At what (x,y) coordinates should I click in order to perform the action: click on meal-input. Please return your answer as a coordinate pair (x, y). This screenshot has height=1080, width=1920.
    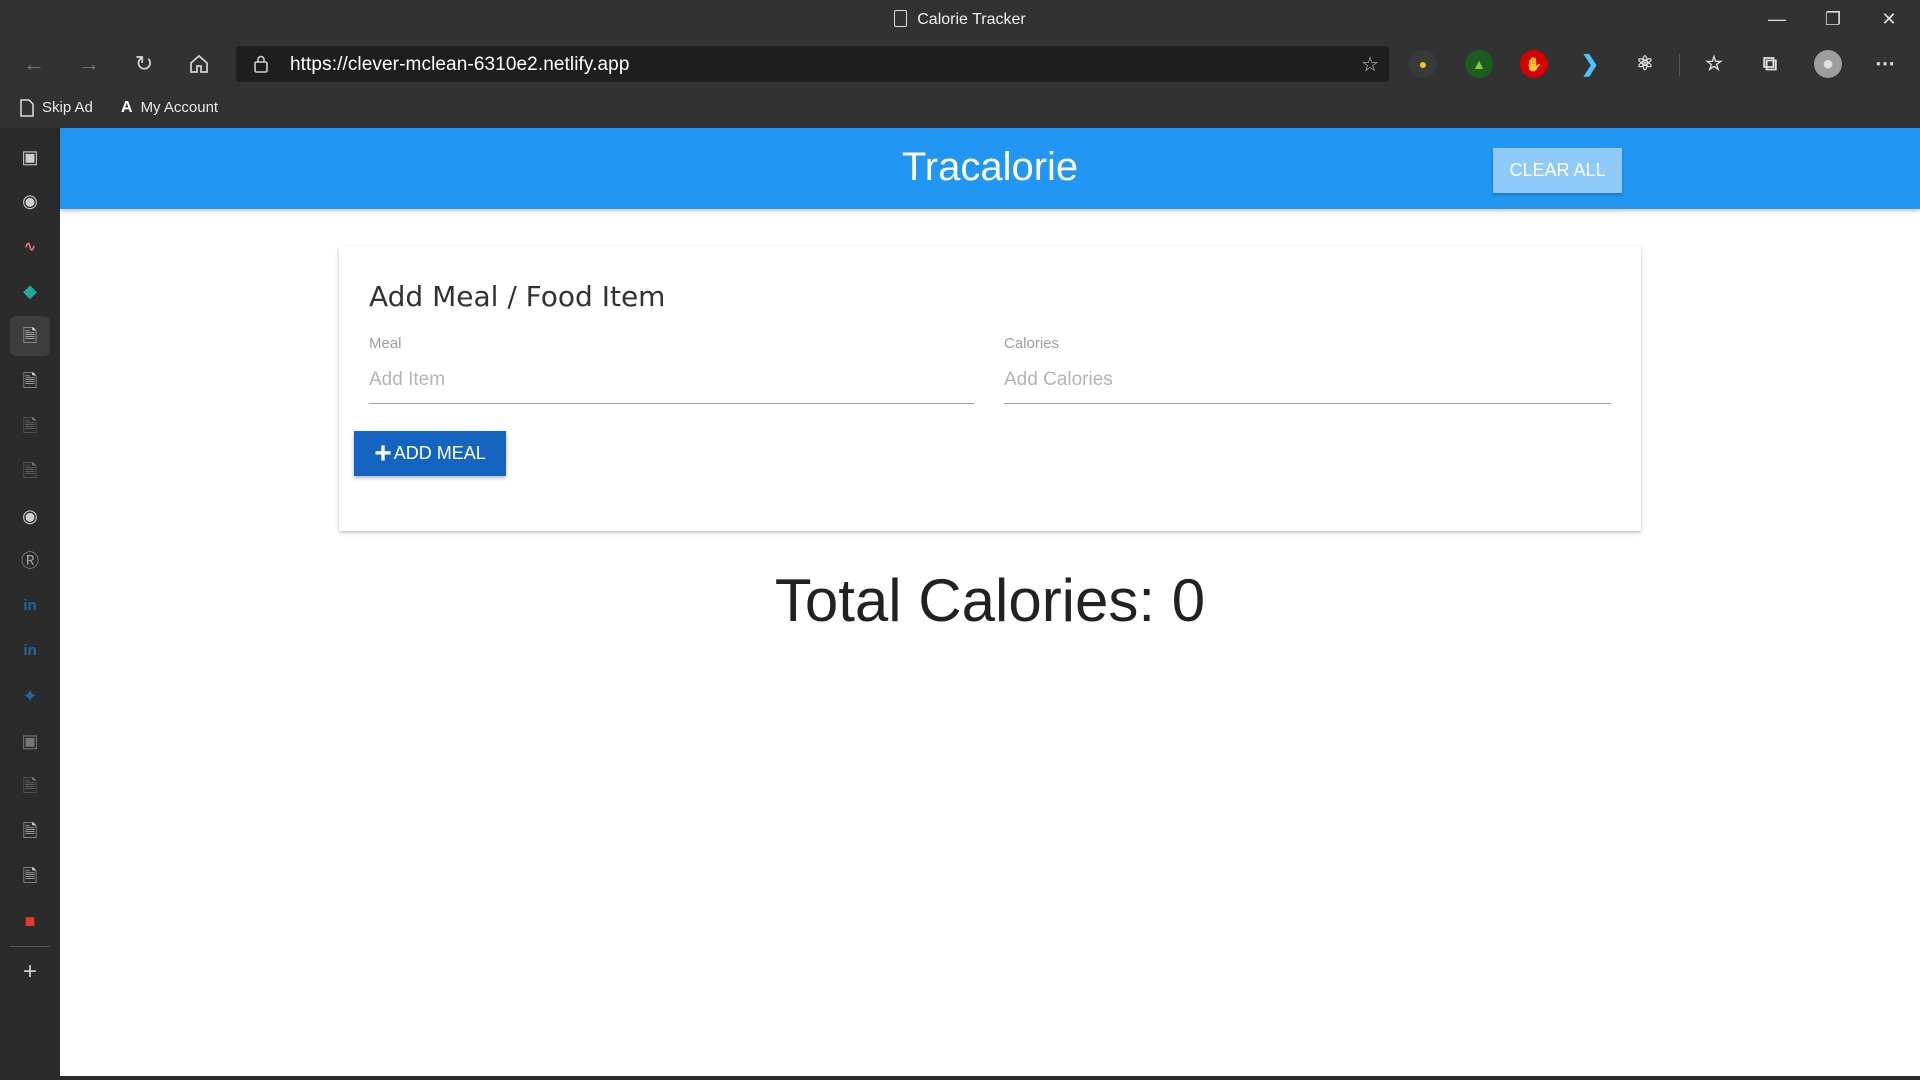
    Looking at the image, I should click on (671, 380).